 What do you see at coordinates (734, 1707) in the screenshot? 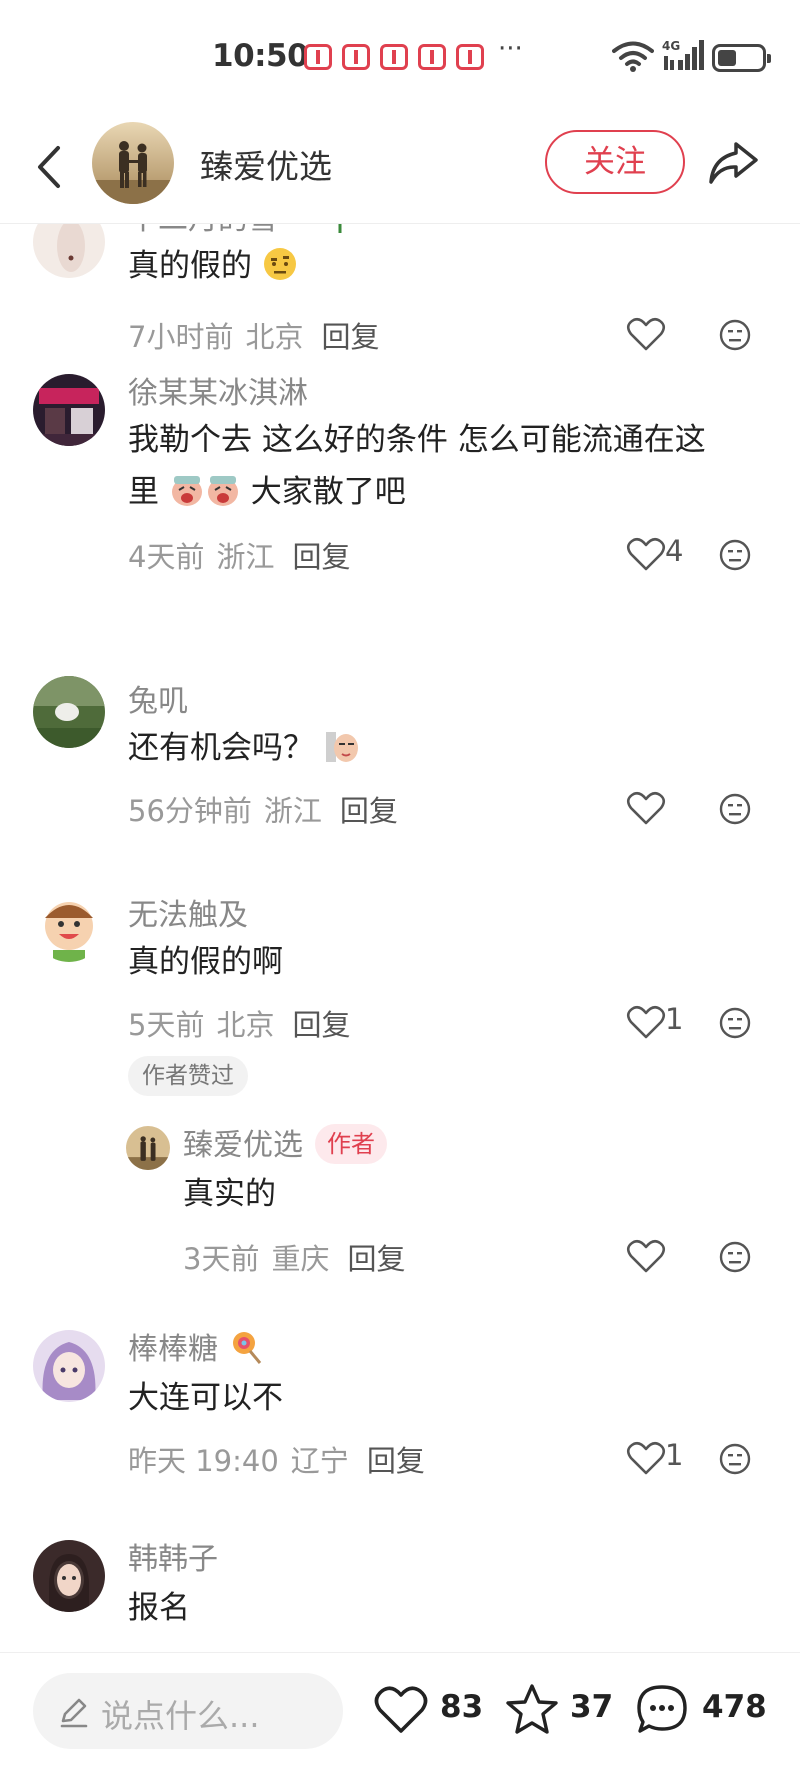
I see `comment-count: 478` at bounding box center [734, 1707].